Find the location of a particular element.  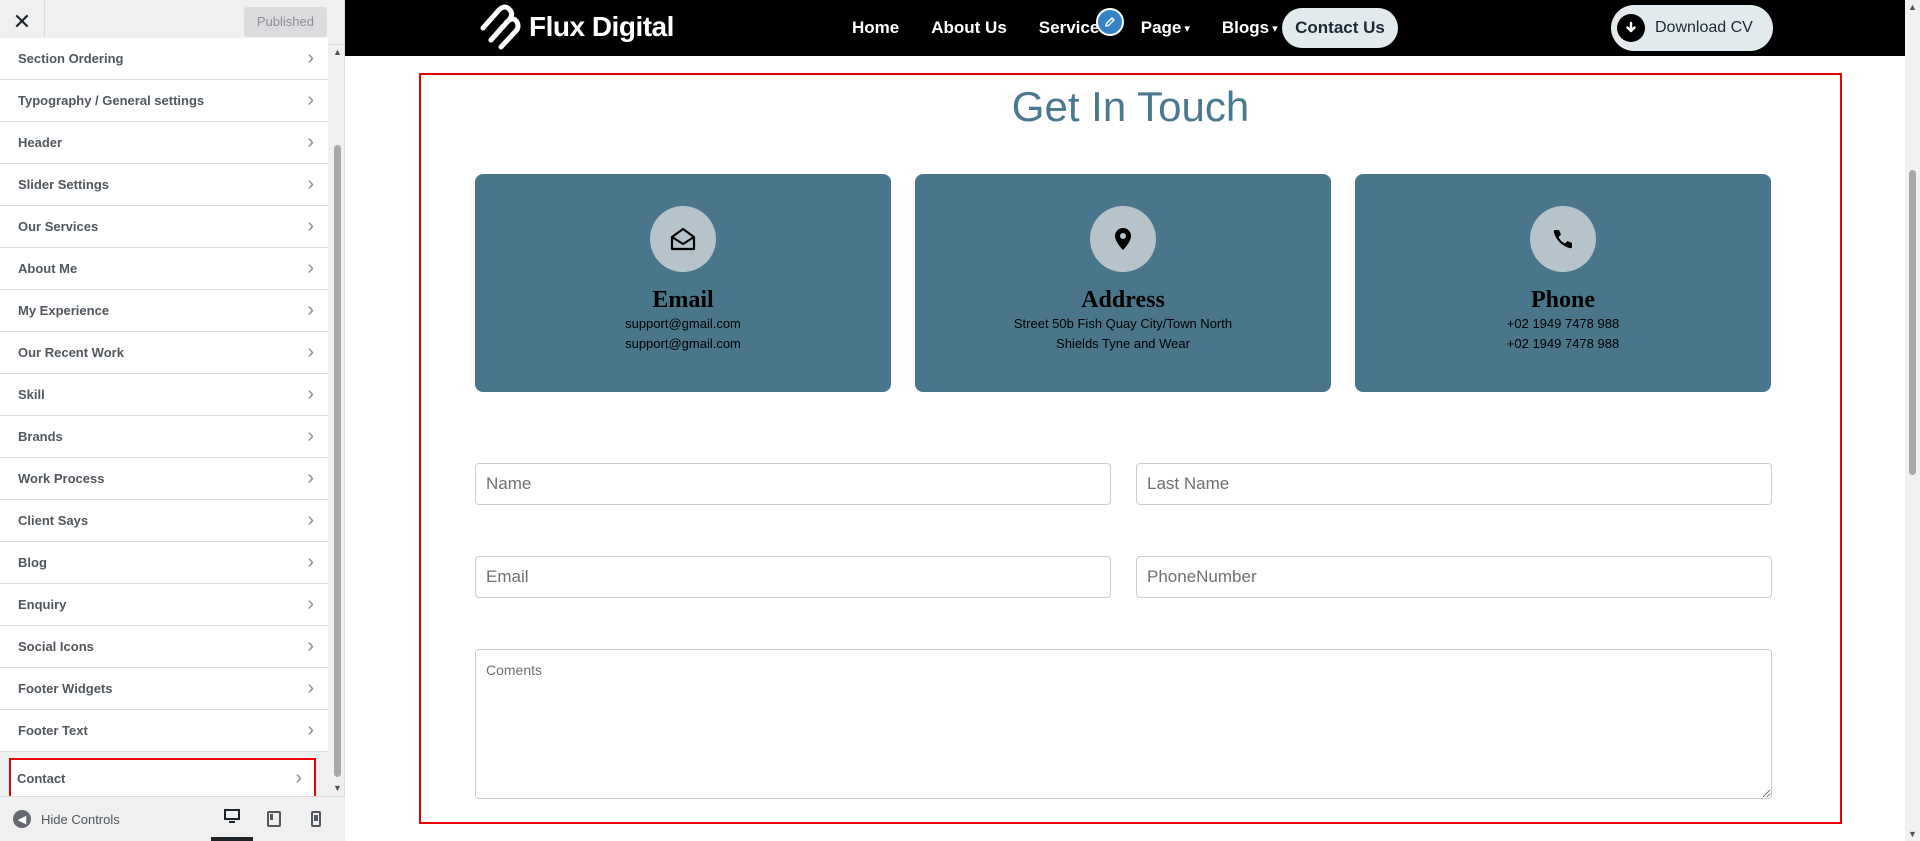

section-item: Client Says › is located at coordinates (164, 521).